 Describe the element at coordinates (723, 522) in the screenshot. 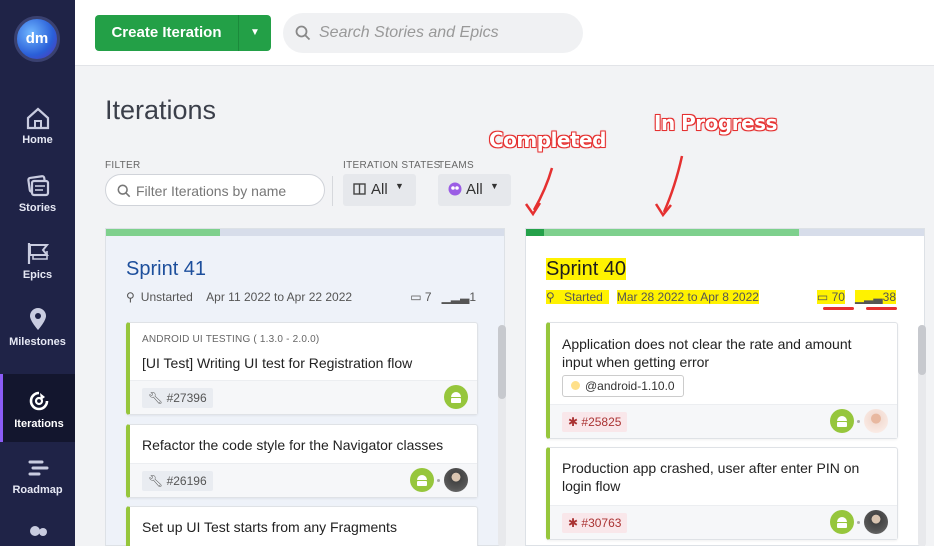

I see `card-footer: ✱ #30763` at that location.